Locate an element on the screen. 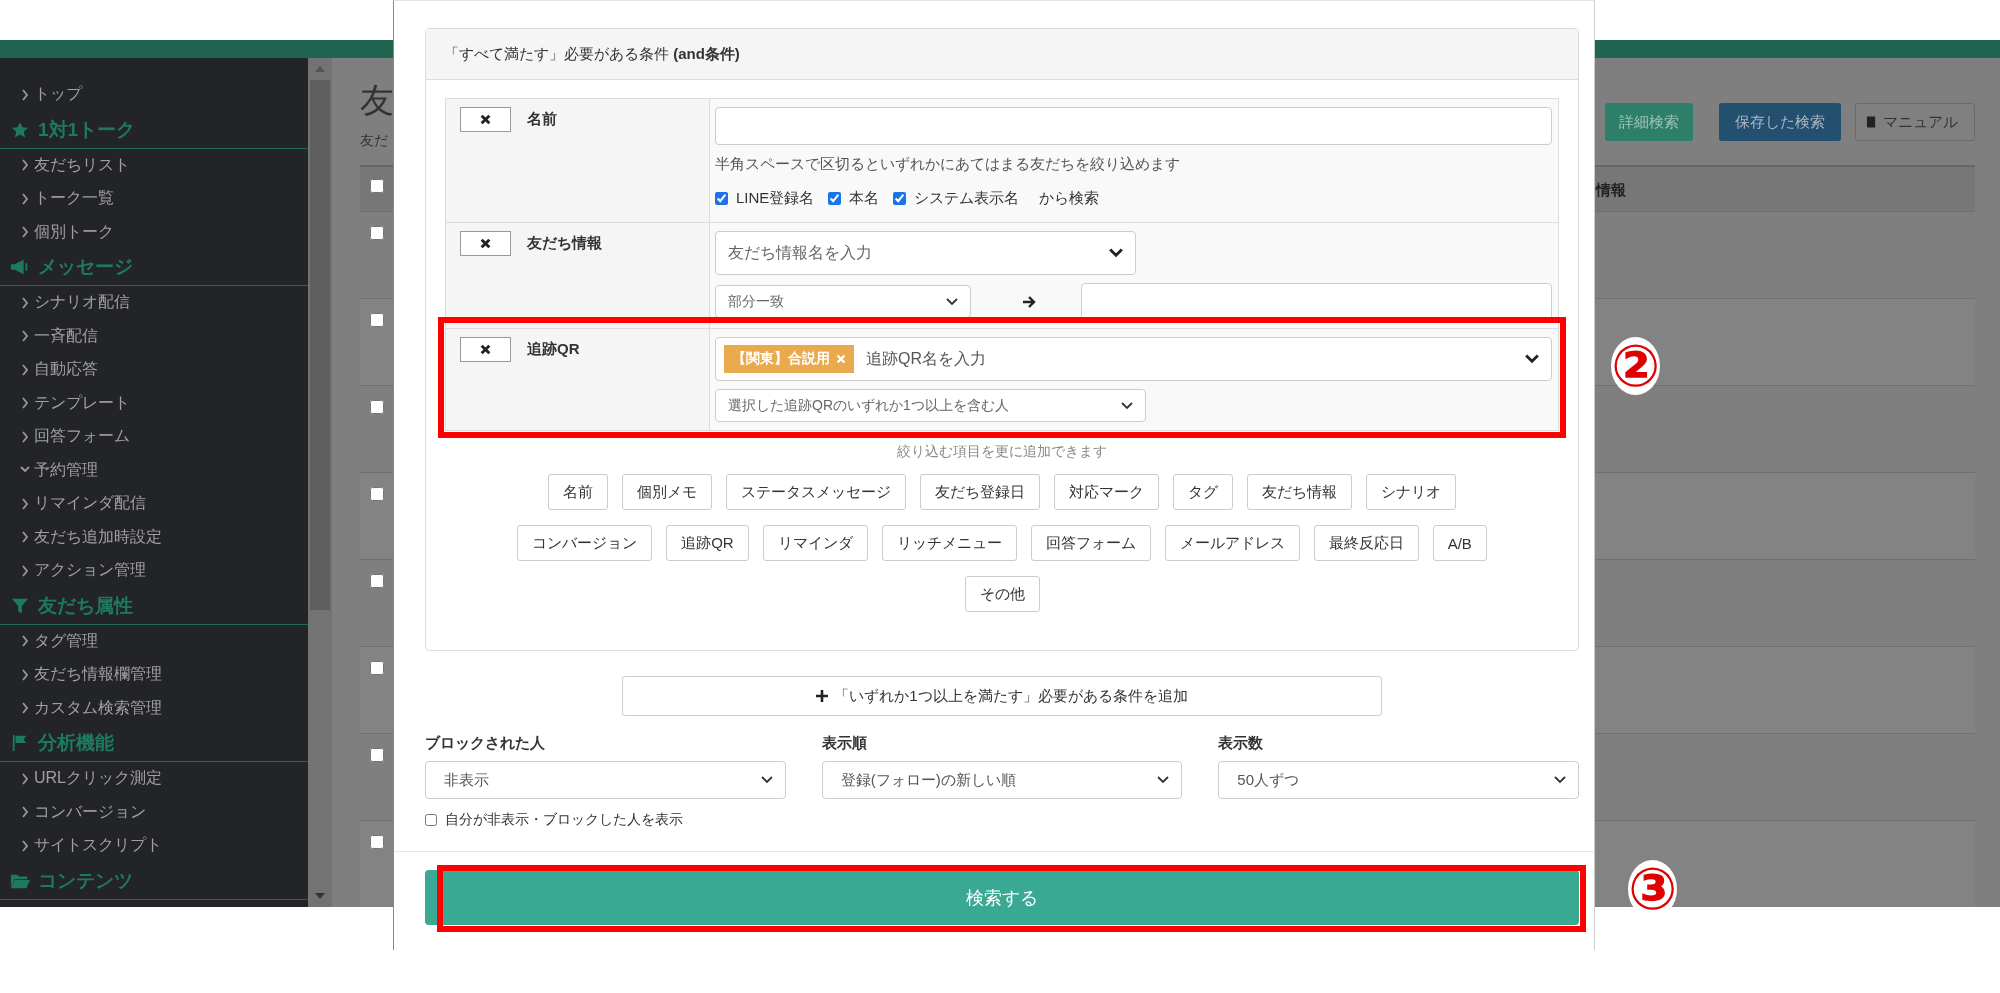  qr-select-field: 【関東】合説用 追跡QR名を入力 is located at coordinates (1133, 359).